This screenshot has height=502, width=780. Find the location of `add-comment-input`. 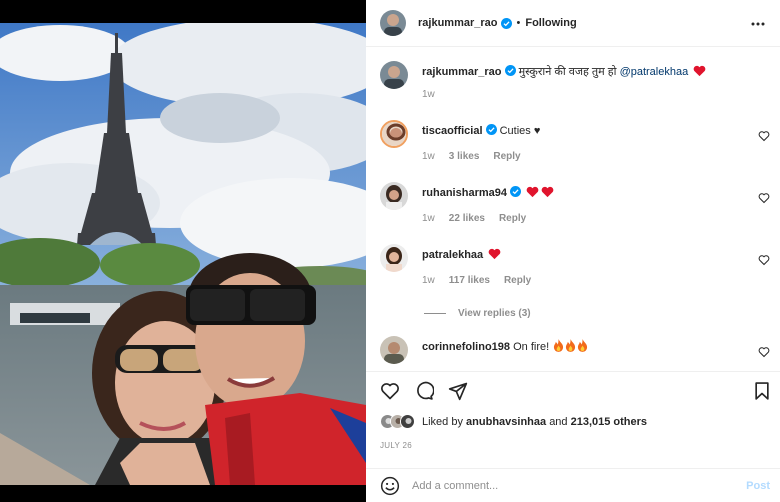

add-comment-input is located at coordinates (567, 485).